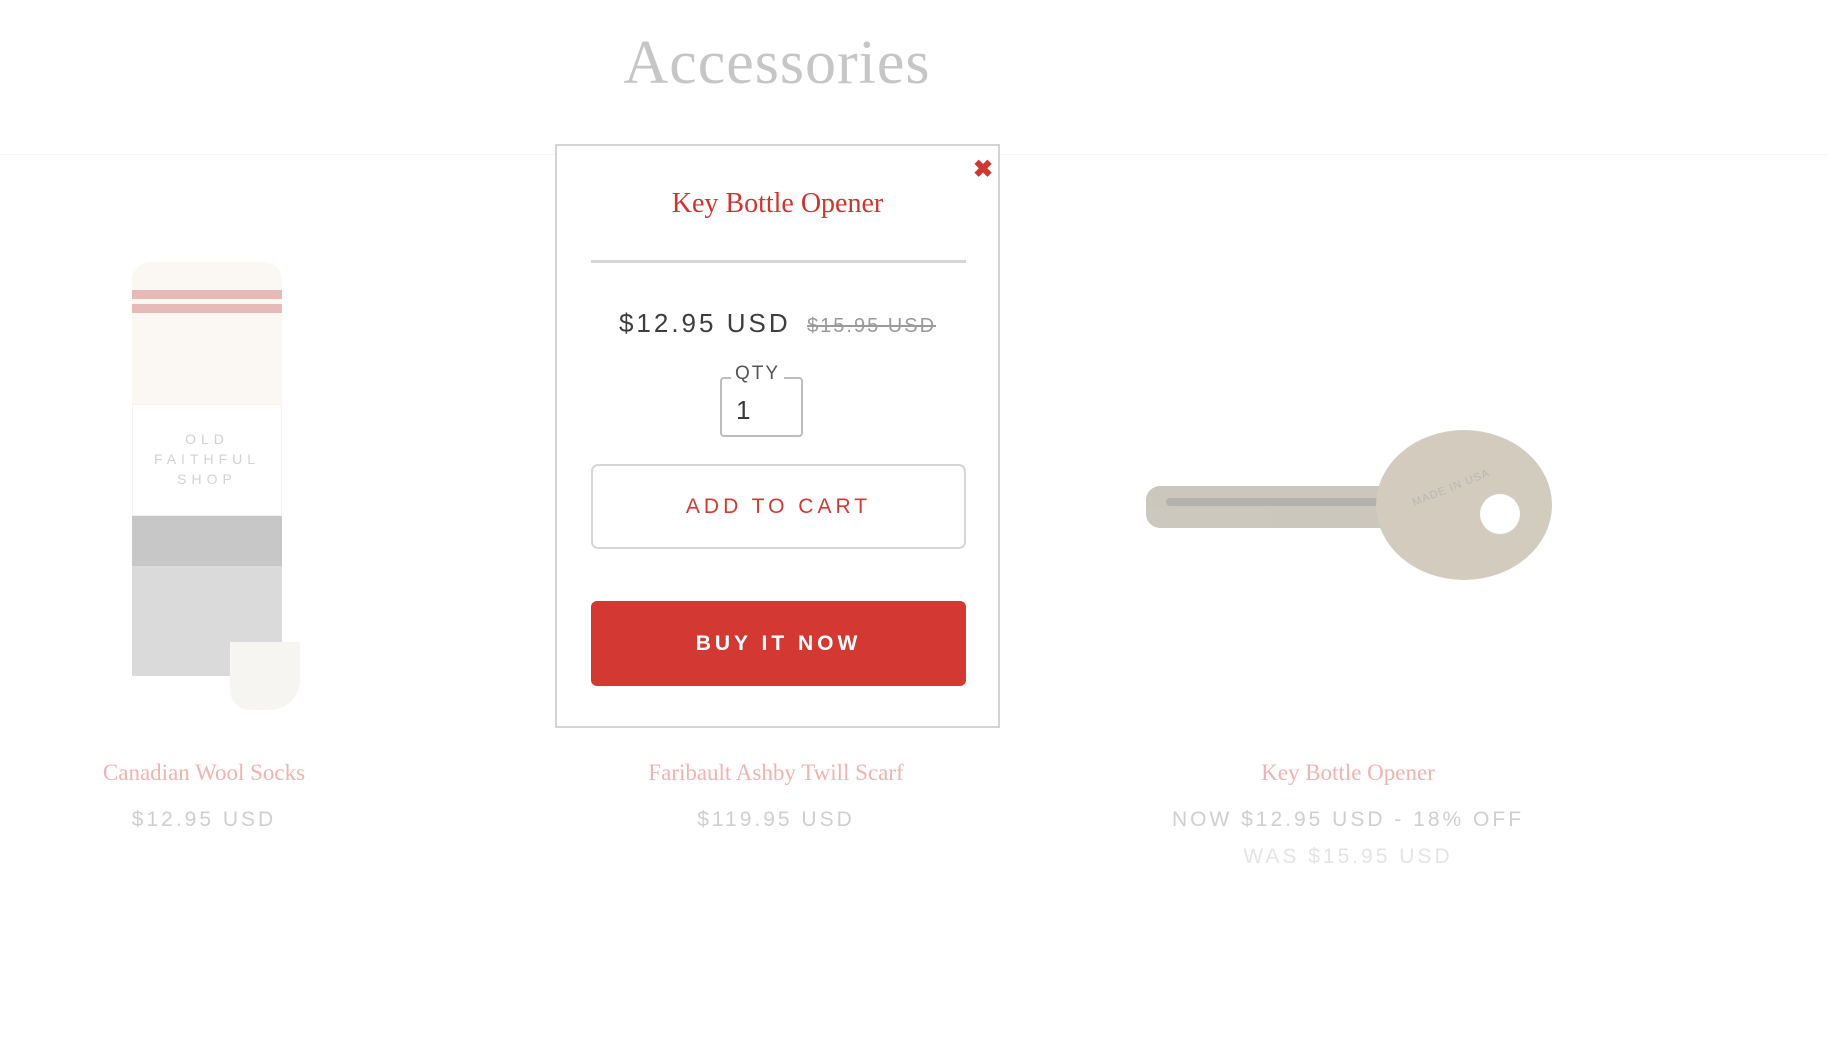 This screenshot has width=1828, height=1057. I want to click on modal-price-row: $12.95 USD $15.95 USD, so click(777, 323).